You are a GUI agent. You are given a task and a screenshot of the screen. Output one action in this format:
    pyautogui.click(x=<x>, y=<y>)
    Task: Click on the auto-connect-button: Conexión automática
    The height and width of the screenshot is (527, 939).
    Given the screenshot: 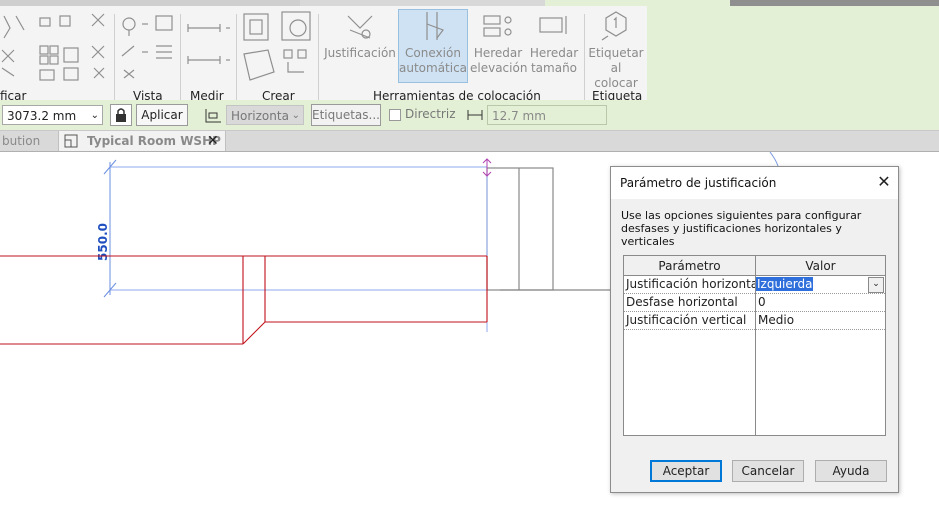 What is the action you would take?
    pyautogui.click(x=433, y=46)
    